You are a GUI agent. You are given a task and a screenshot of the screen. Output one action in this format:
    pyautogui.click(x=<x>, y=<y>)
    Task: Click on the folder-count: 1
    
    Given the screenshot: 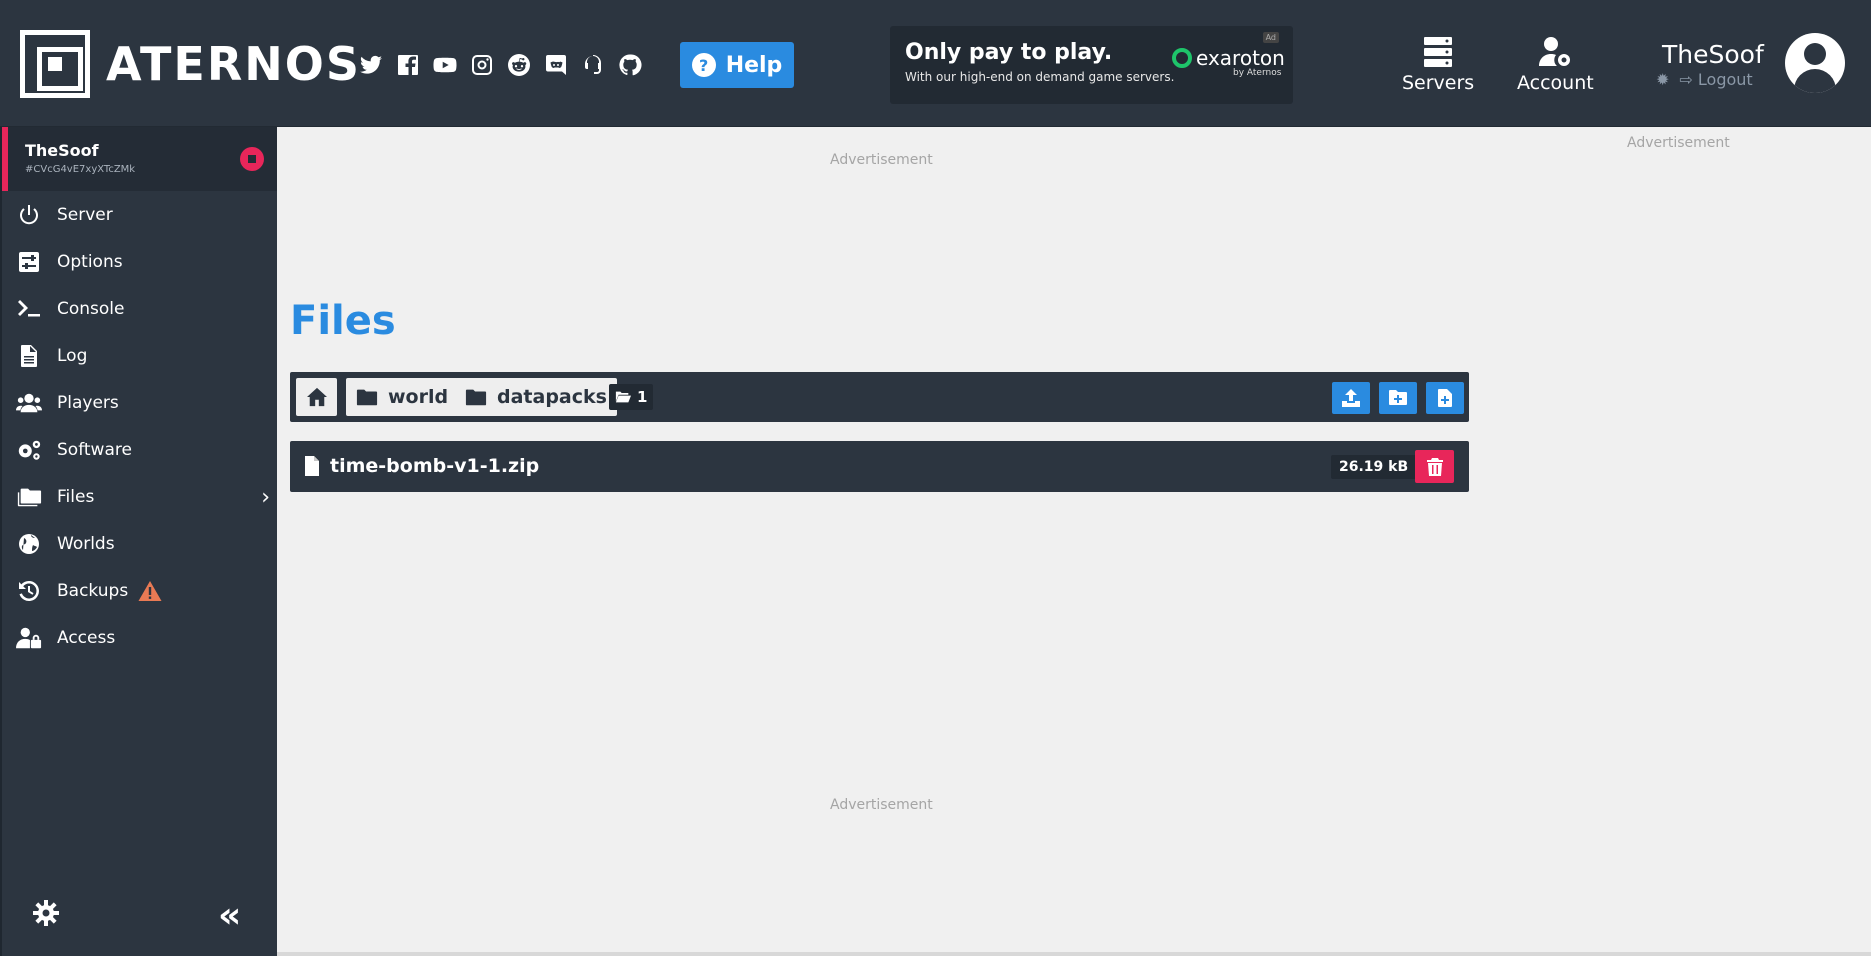 What is the action you would take?
    pyautogui.click(x=642, y=397)
    